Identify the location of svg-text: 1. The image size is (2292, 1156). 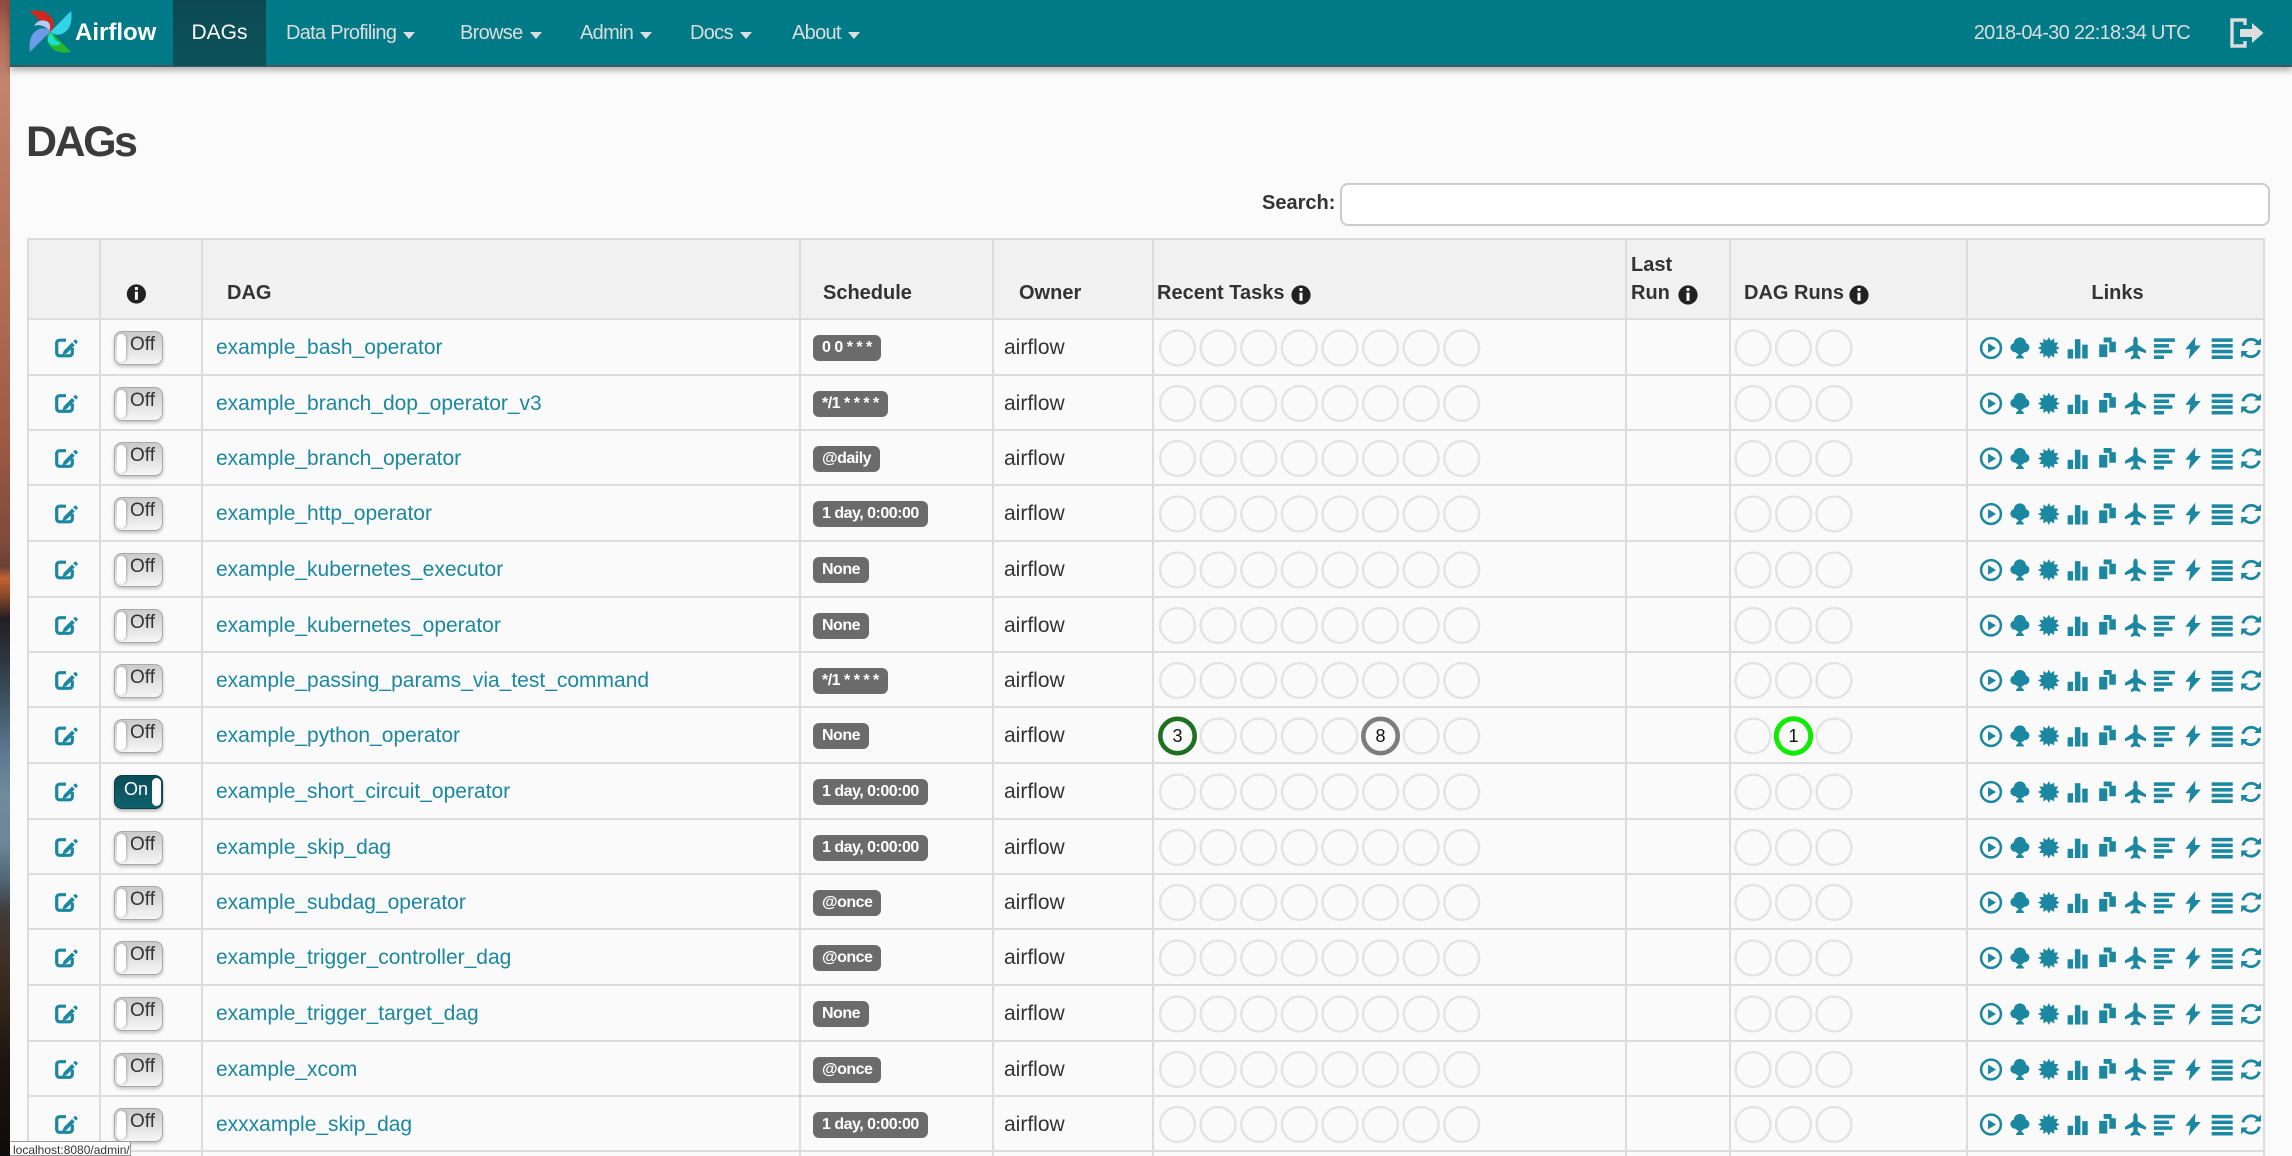
(1793, 736).